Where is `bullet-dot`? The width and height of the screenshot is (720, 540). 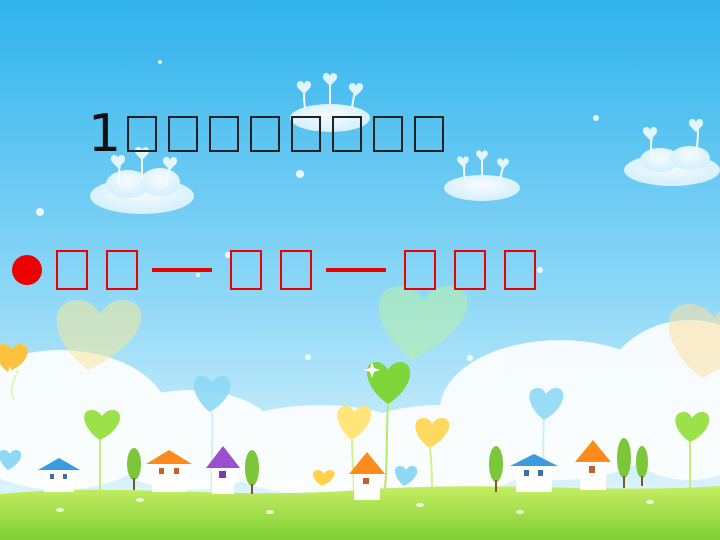 bullet-dot is located at coordinates (27, 270).